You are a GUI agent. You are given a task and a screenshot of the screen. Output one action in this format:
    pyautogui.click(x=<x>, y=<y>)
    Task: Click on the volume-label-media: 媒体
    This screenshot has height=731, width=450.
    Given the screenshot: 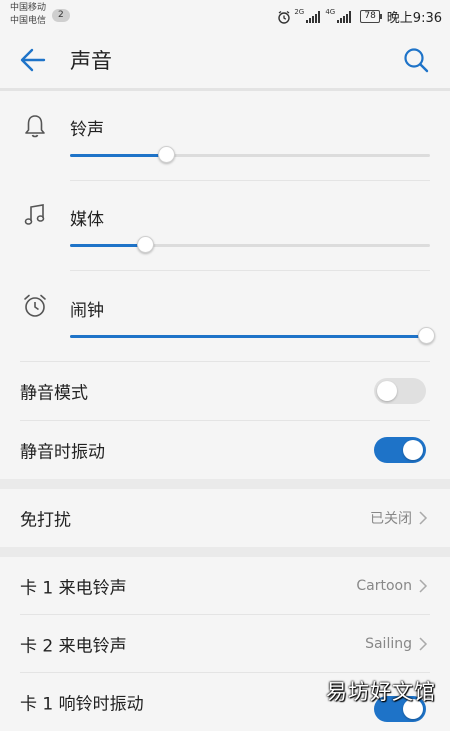 What is the action you would take?
    pyautogui.click(x=87, y=220)
    